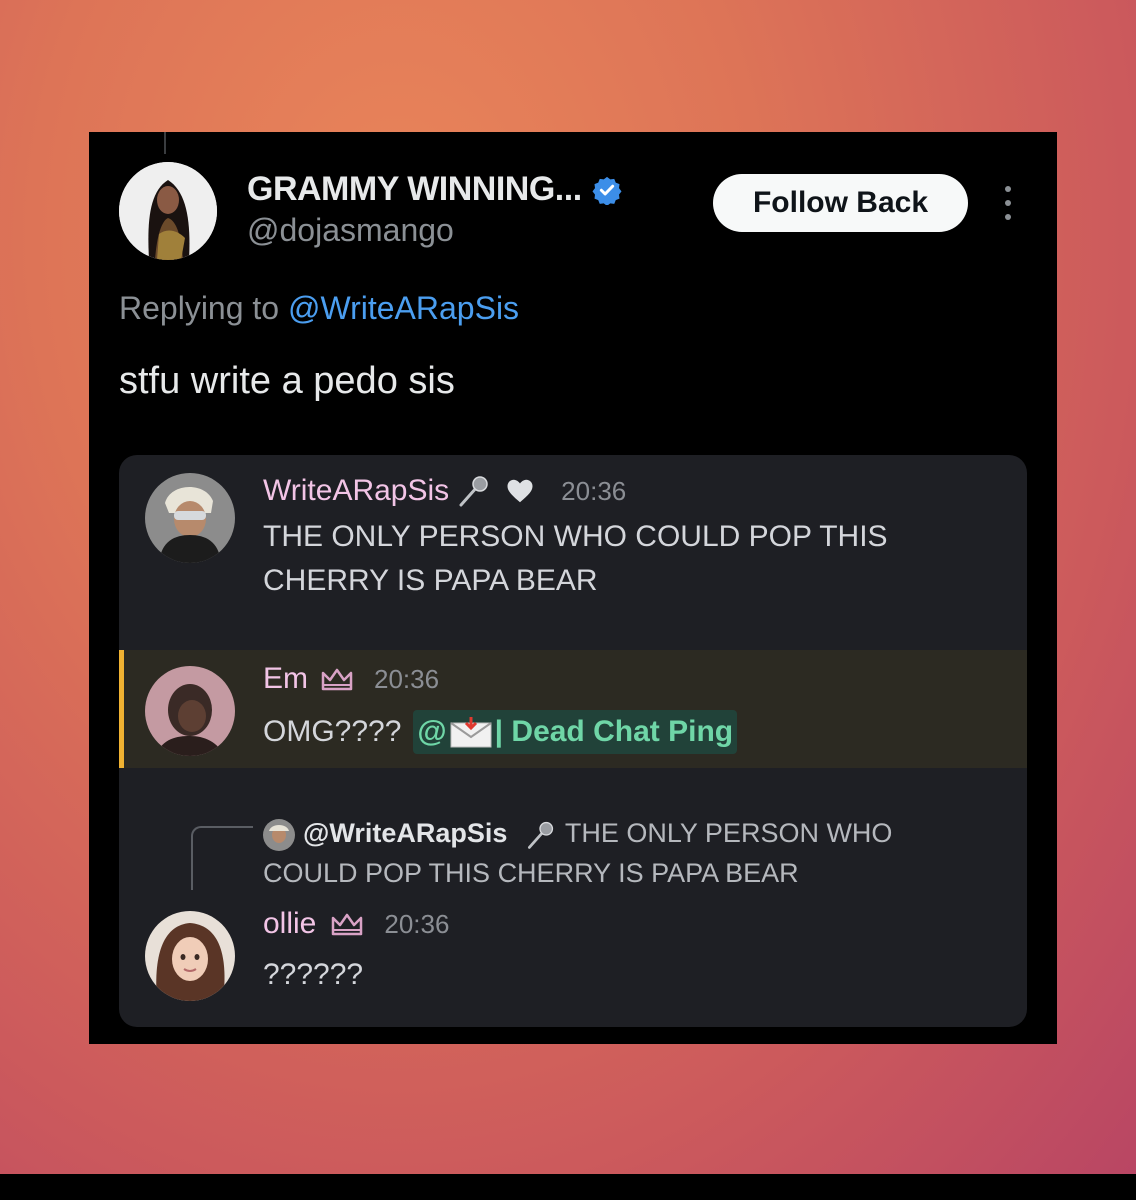 The image size is (1136, 1200). Describe the element at coordinates (1008, 203) in the screenshot. I see `more-options-icon` at that location.